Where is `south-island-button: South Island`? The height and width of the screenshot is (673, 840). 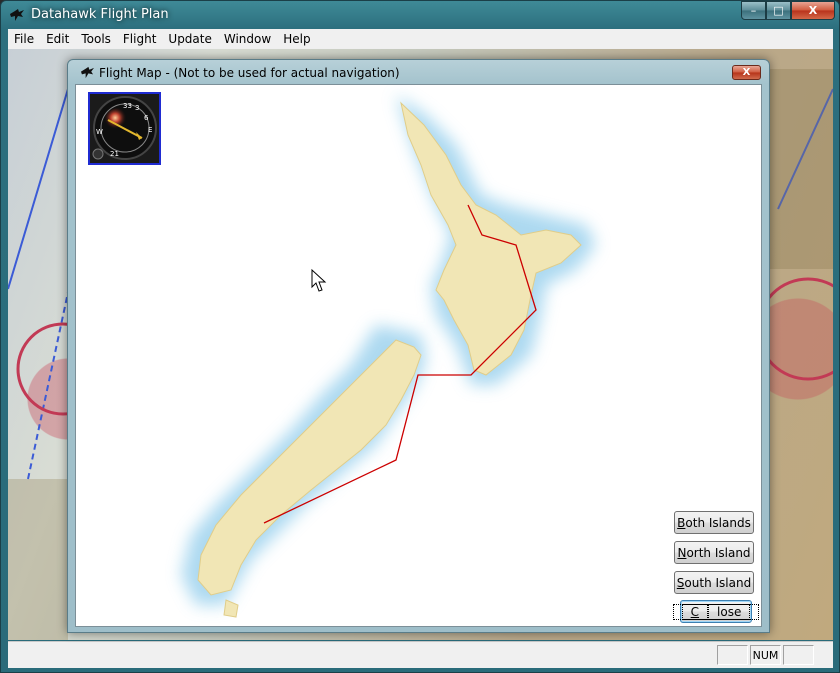 south-island-button: South Island is located at coordinates (714, 582).